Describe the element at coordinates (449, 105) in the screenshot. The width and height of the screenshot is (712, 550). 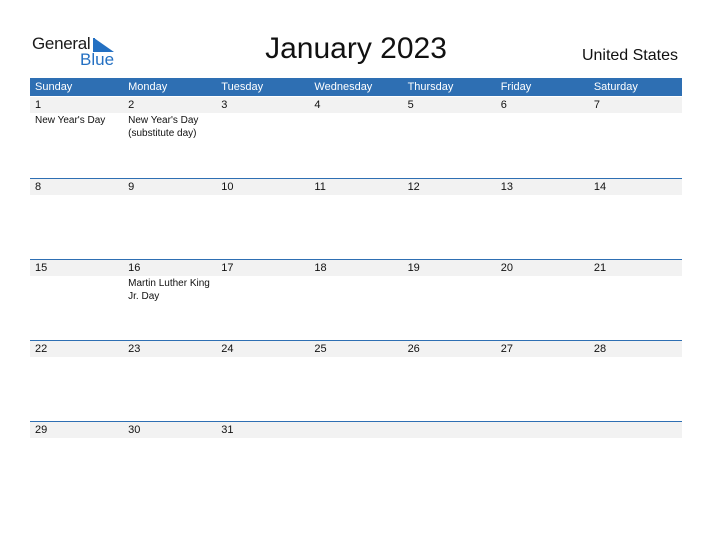
I see `day-number: 5` at that location.